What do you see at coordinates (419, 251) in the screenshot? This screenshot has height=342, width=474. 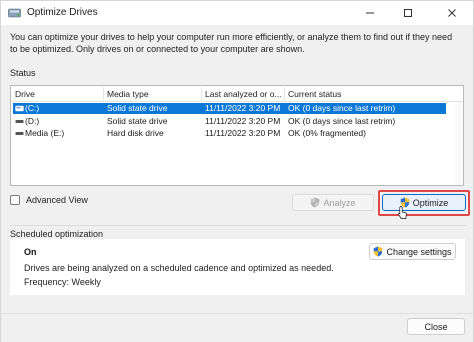 I see `change-settings-label: Change settings` at bounding box center [419, 251].